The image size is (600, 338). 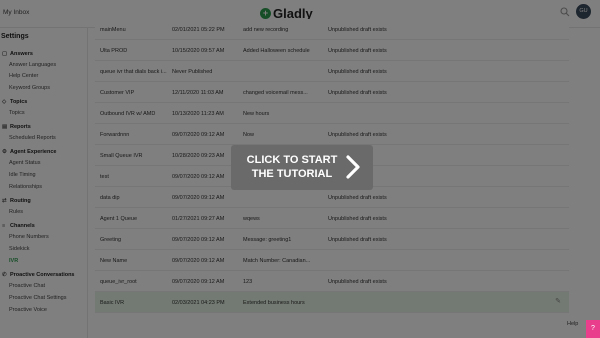 What do you see at coordinates (292, 167) in the screenshot?
I see `tutorial-label: CLICK TO START THE TUTORIAL` at bounding box center [292, 167].